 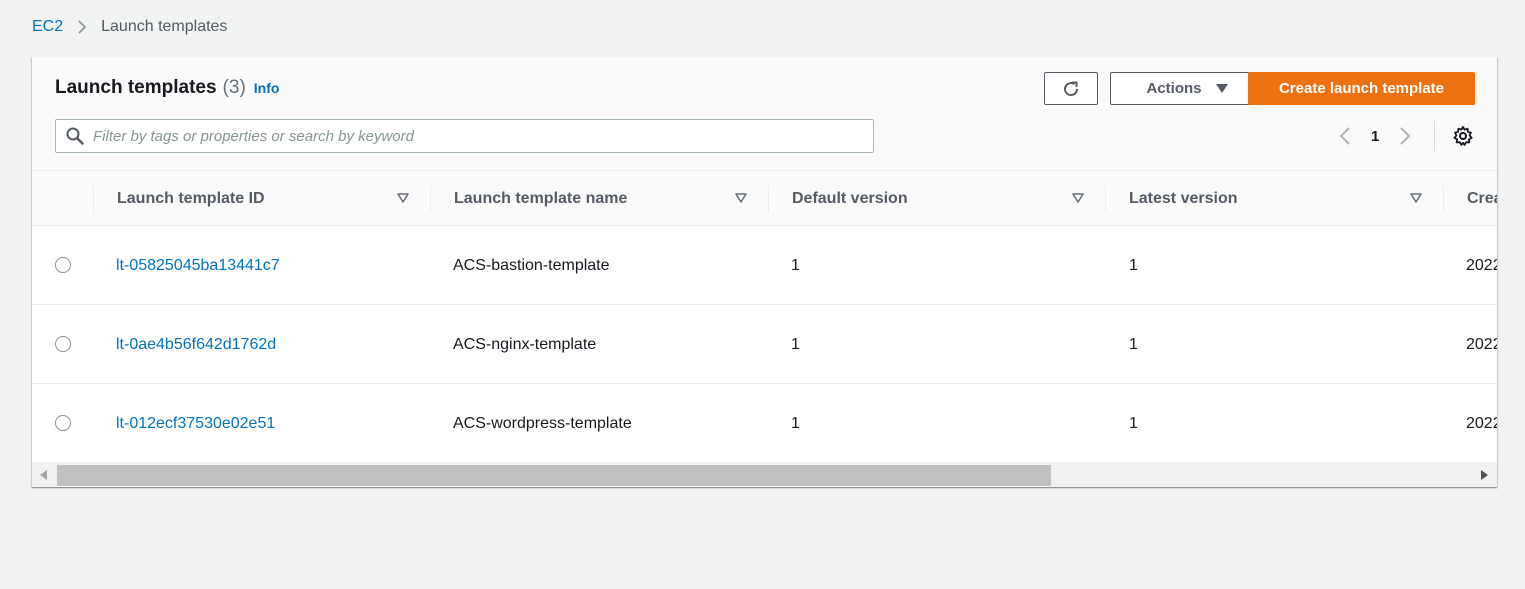 I want to click on actions-label: Actions, so click(x=1174, y=88).